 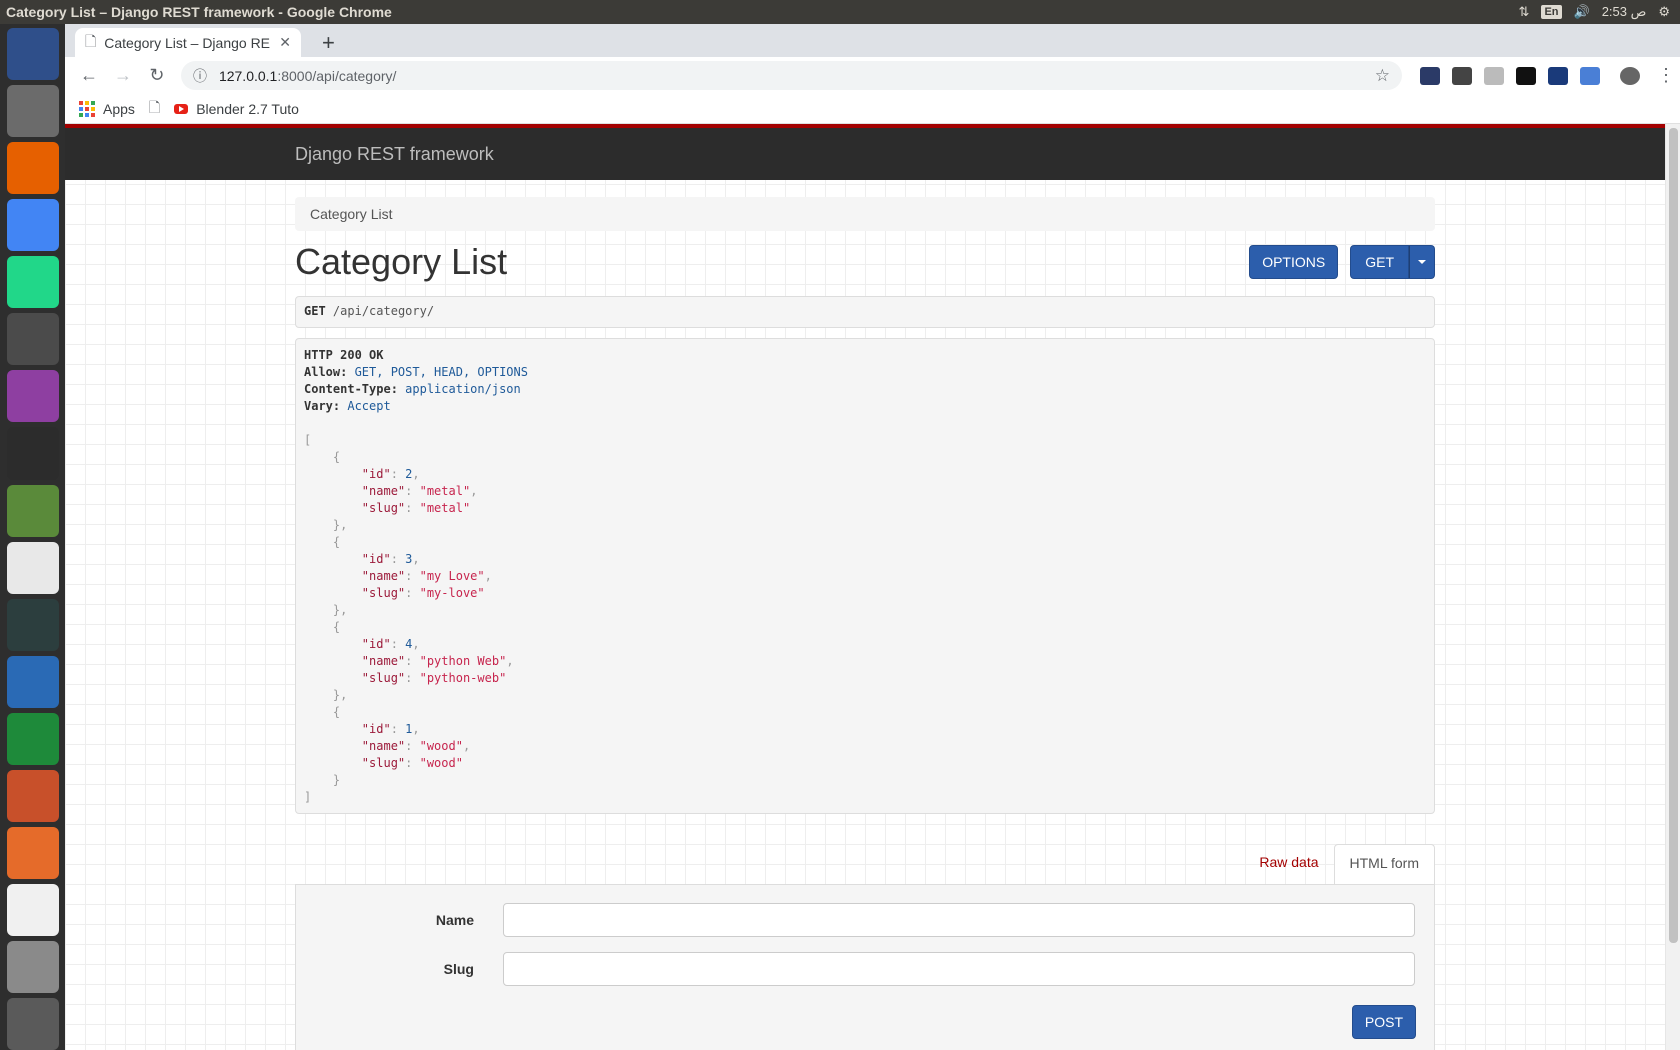 What do you see at coordinates (32, 510) in the screenshot?
I see `image-viewer-icon` at bounding box center [32, 510].